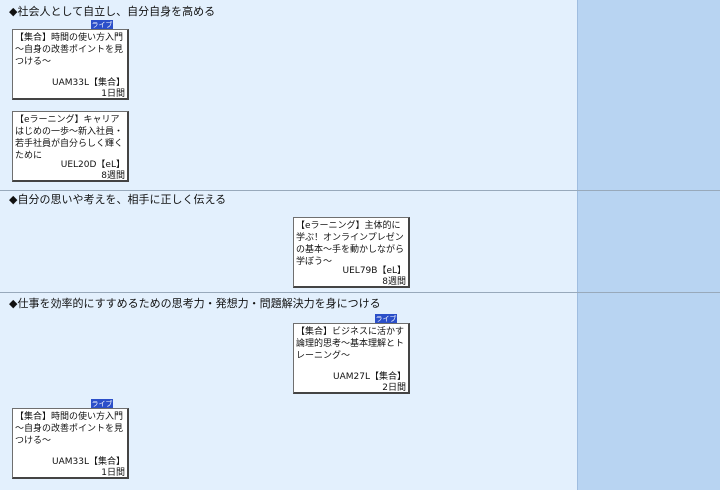  What do you see at coordinates (394, 388) in the screenshot?
I see `course-duration: 2日間` at bounding box center [394, 388].